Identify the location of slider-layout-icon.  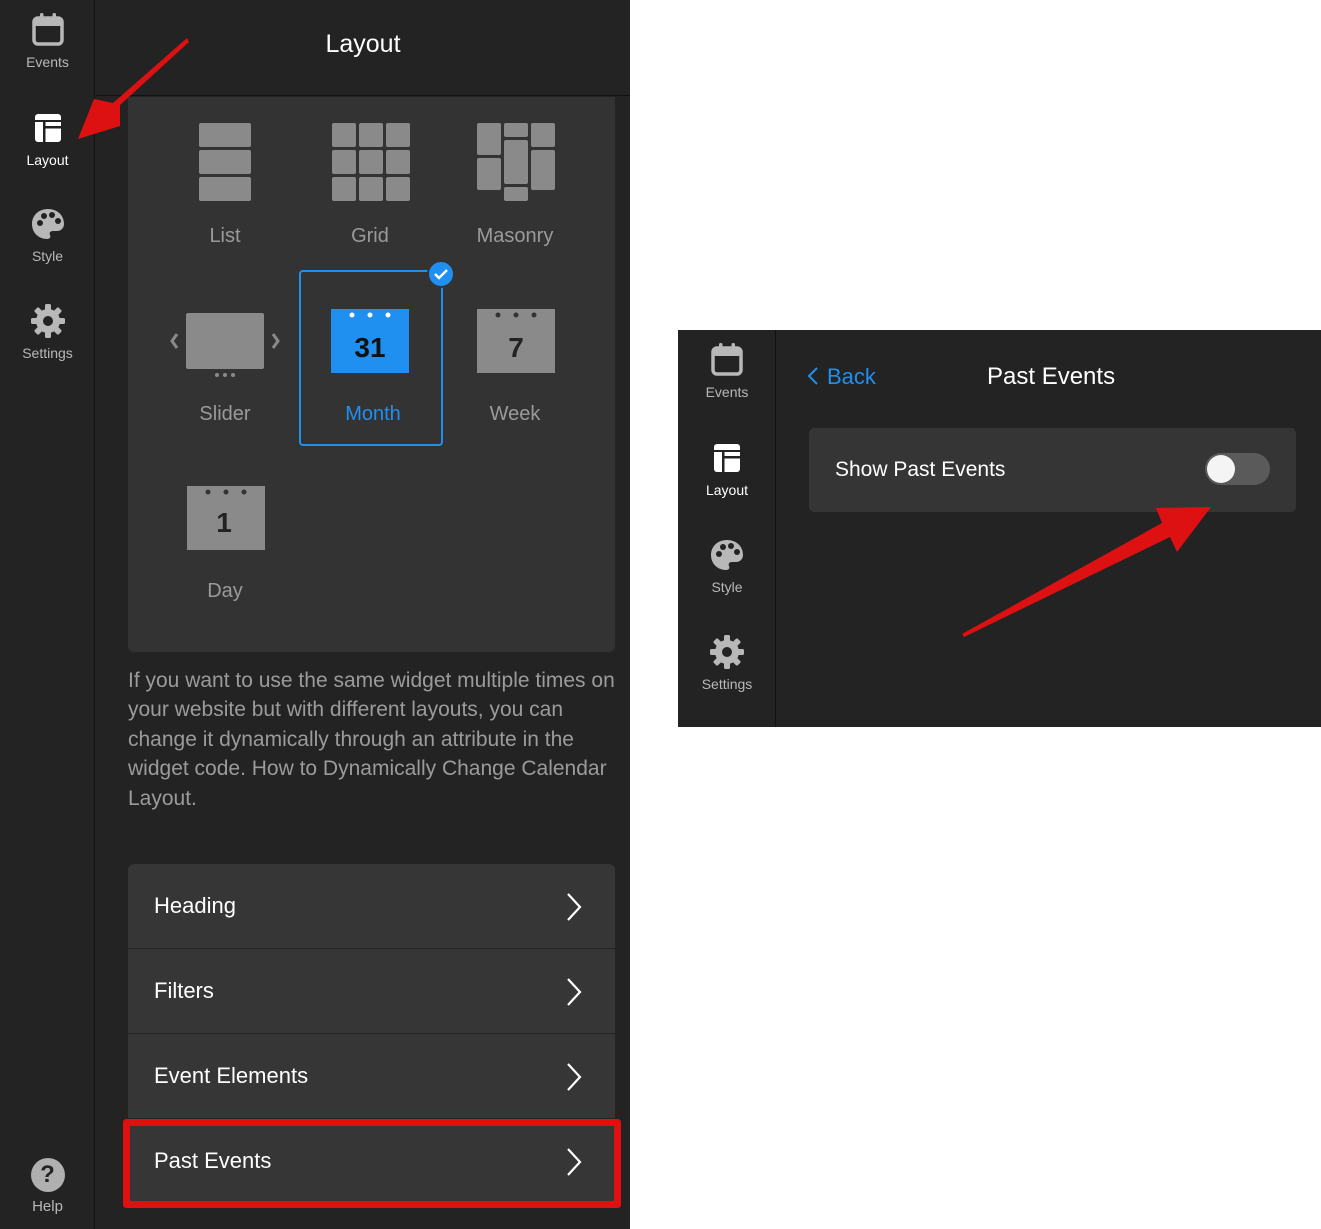
(225, 345).